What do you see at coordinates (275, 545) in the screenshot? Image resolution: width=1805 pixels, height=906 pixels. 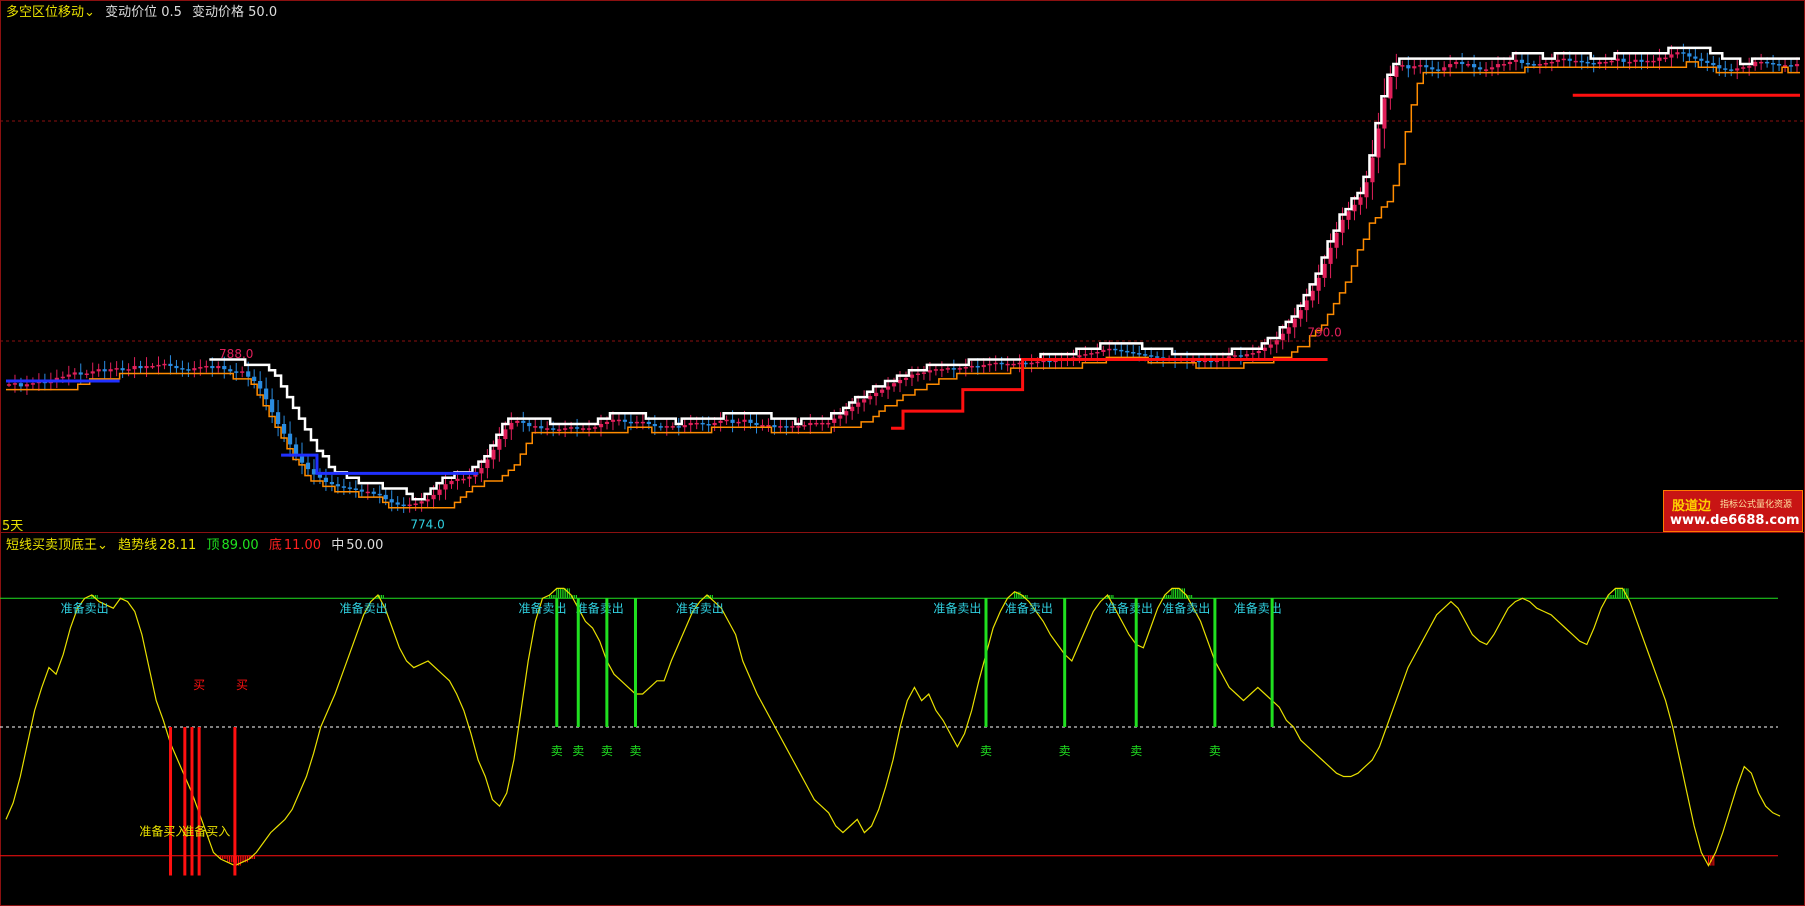 I see `bottom-label: 底` at bounding box center [275, 545].